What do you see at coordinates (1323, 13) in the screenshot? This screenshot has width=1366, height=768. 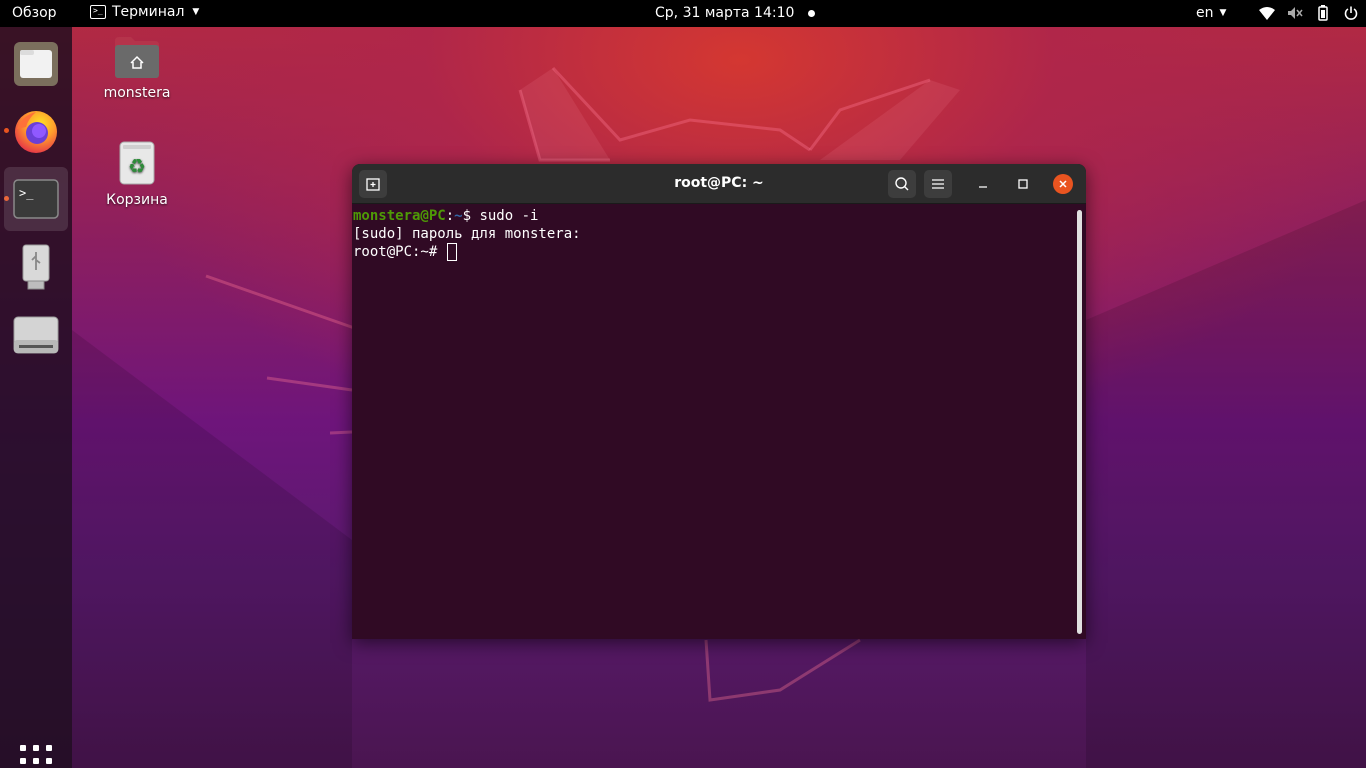 I see `battery-icon` at bounding box center [1323, 13].